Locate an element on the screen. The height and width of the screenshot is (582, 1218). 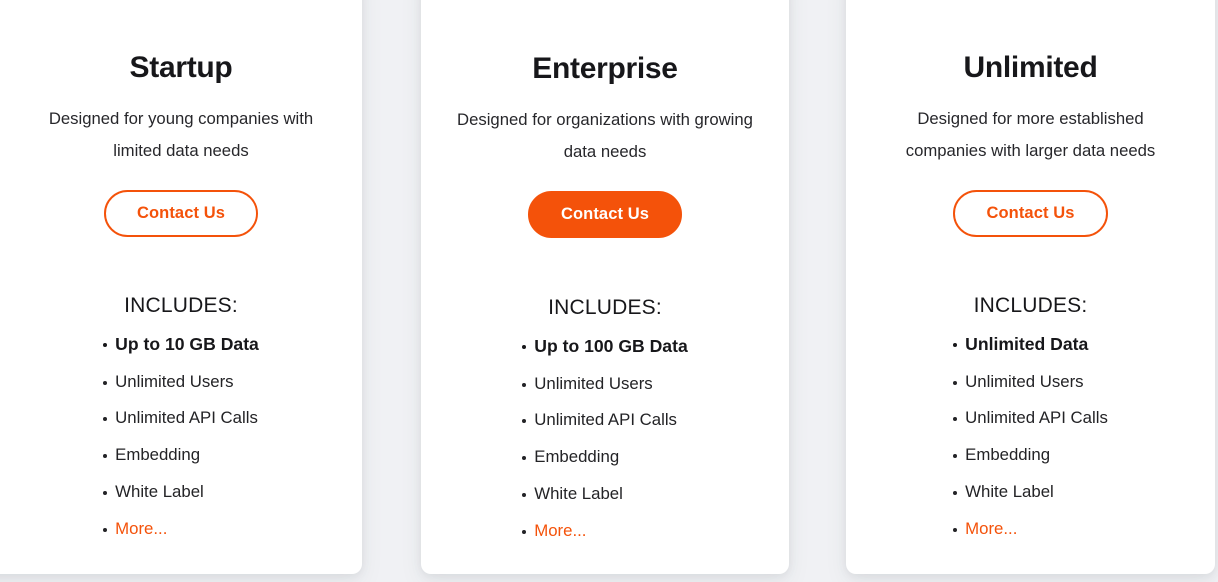
feature-label: Up to 100 GB Data is located at coordinates (611, 346).